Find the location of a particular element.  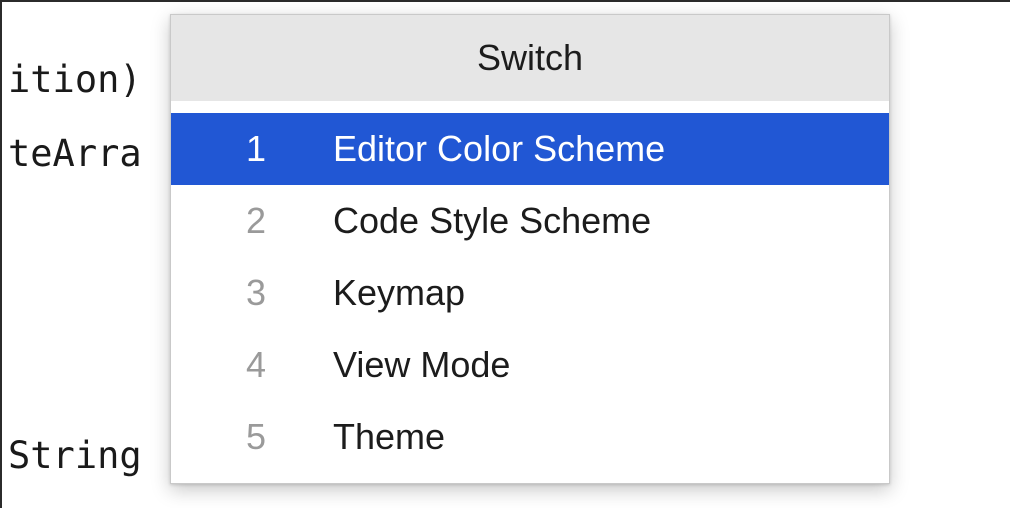

menu-item-label: Keymap is located at coordinates (399, 292).